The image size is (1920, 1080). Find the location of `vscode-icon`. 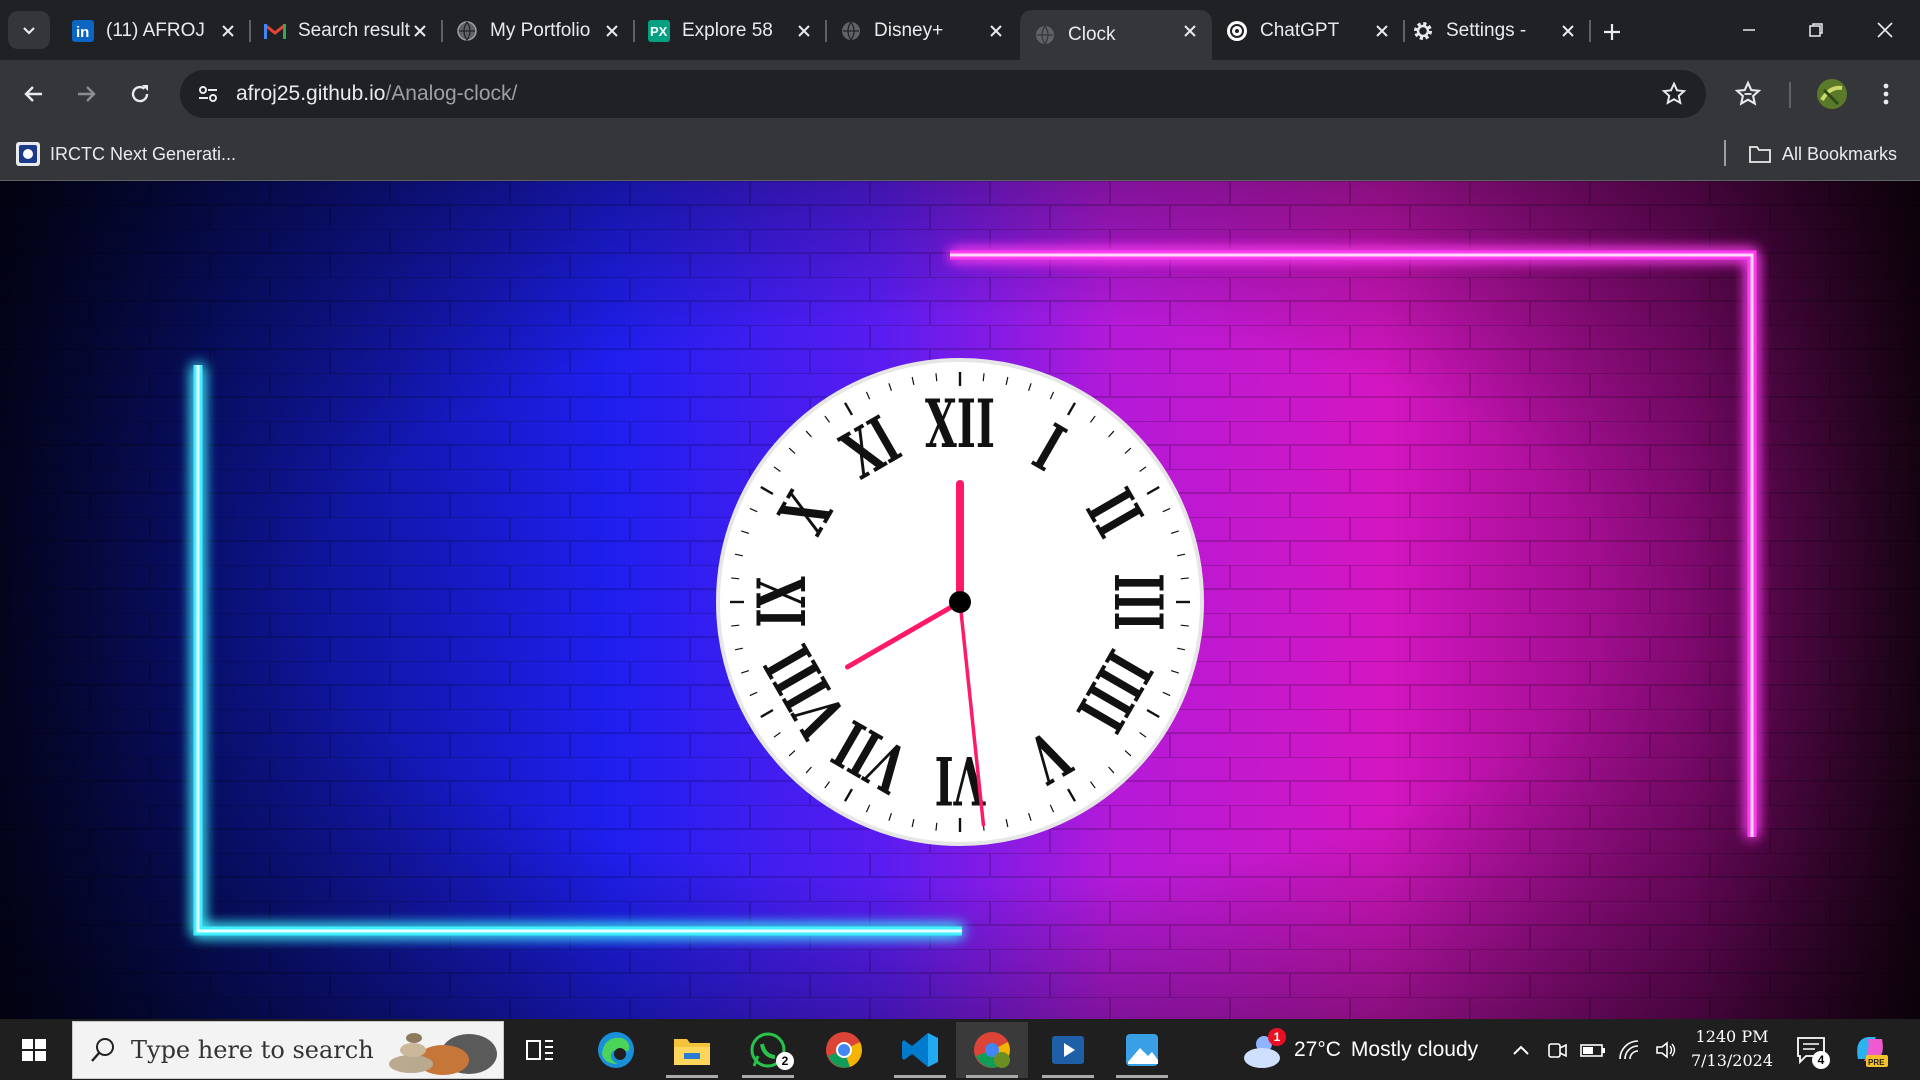

vscode-icon is located at coordinates (920, 1050).